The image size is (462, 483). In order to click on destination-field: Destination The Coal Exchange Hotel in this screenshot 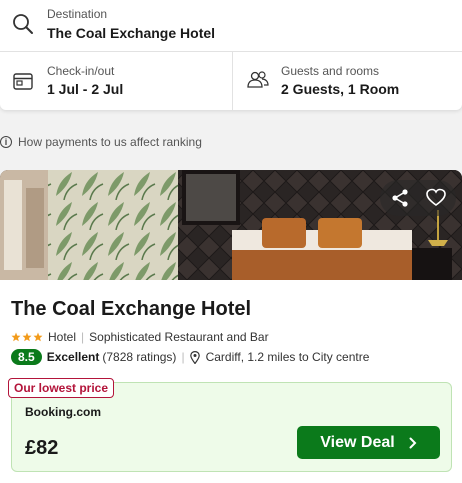, I will do `click(231, 26)`.